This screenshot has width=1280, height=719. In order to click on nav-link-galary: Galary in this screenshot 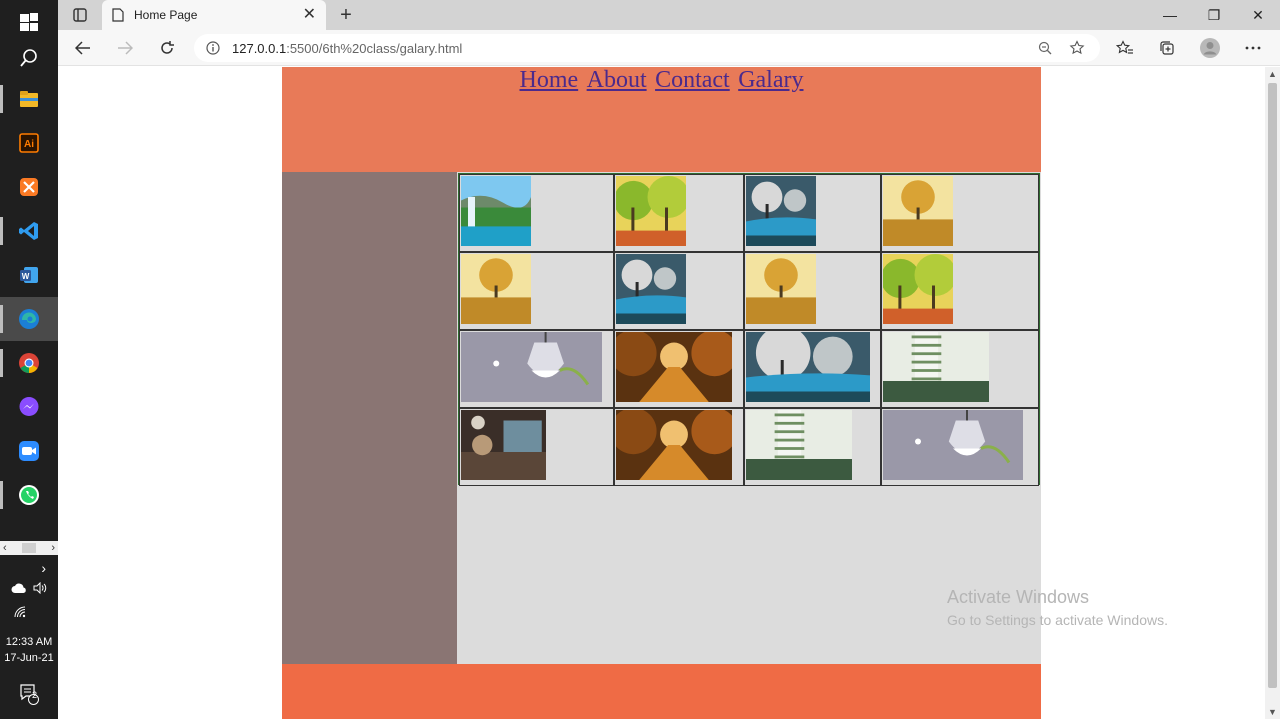, I will do `click(770, 80)`.